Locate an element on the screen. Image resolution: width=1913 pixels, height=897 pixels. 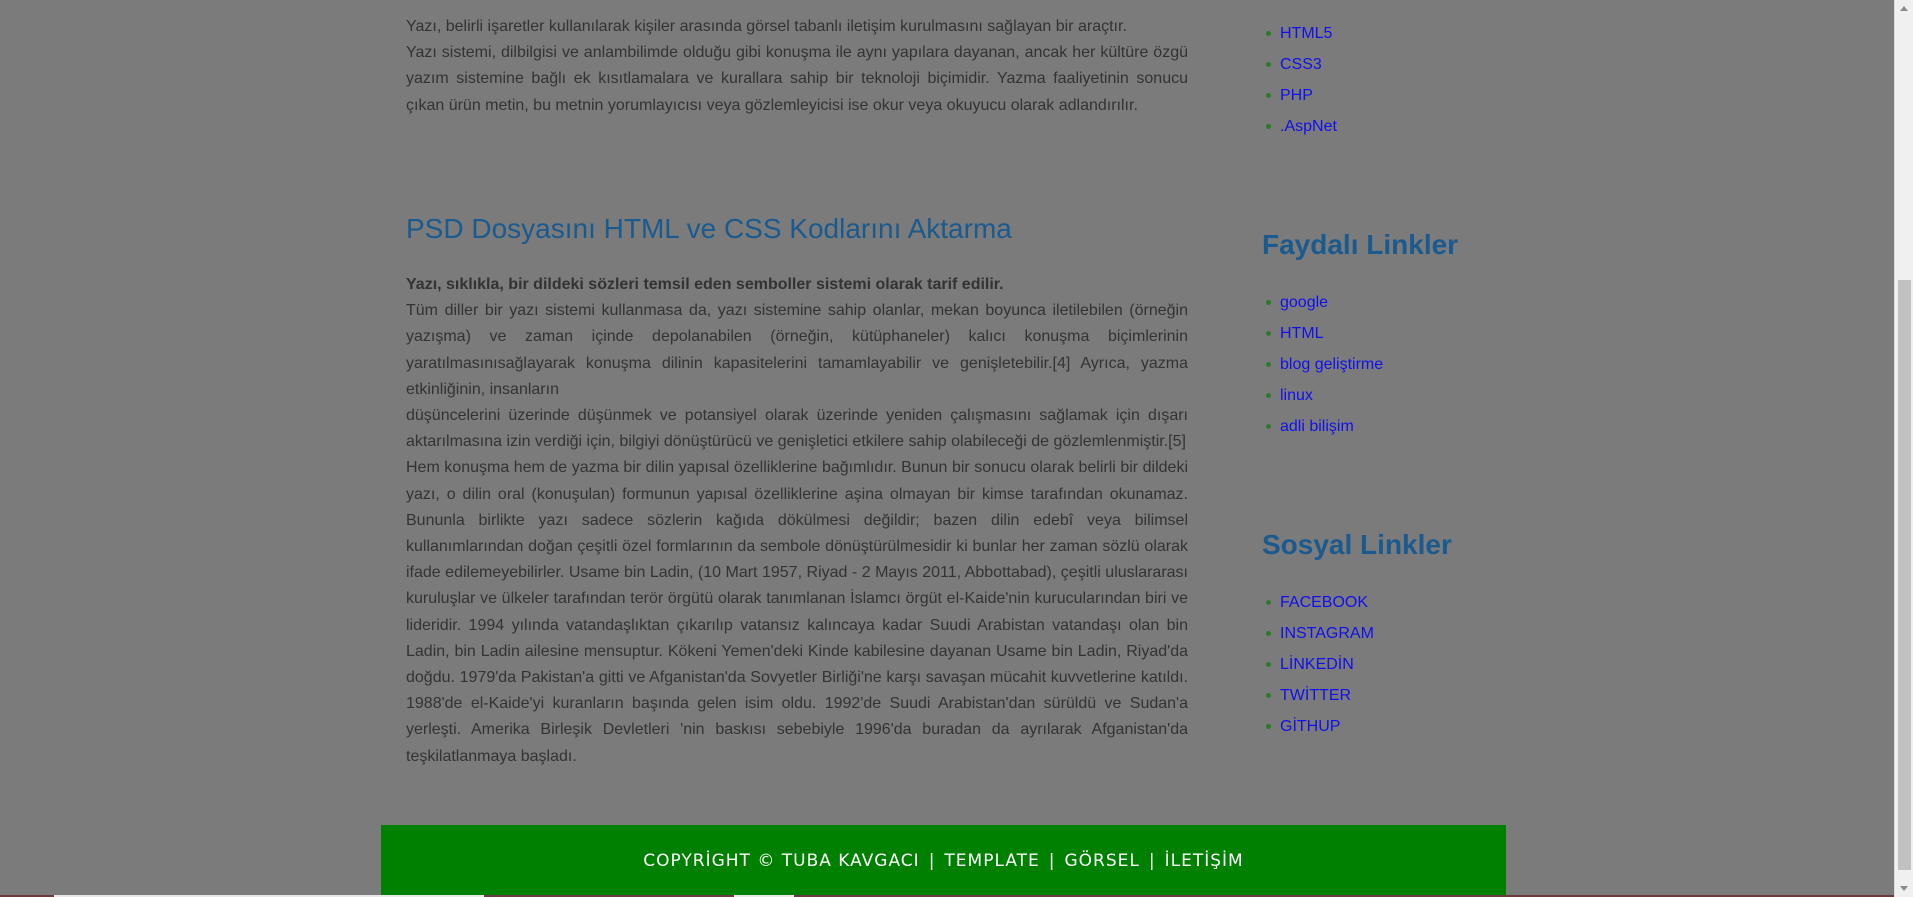
social-link-twitter: TWİTTER is located at coordinates (1315, 695).